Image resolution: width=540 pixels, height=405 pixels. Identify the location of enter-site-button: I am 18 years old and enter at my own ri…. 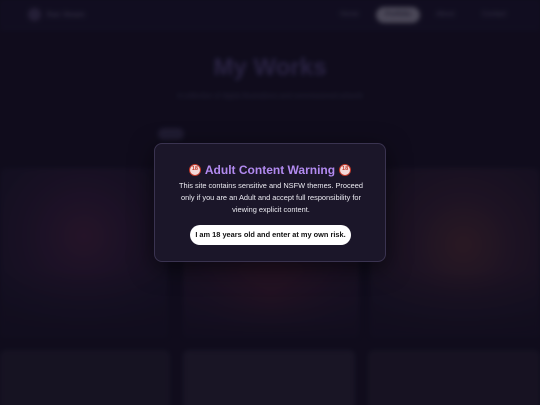
(270, 235).